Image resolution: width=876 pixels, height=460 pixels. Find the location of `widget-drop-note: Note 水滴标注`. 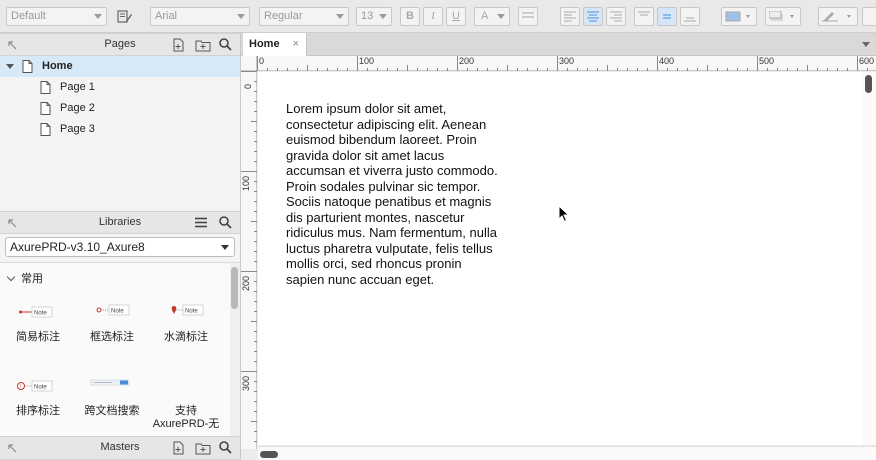

widget-drop-note: Note 水滴标注 is located at coordinates (186, 323).